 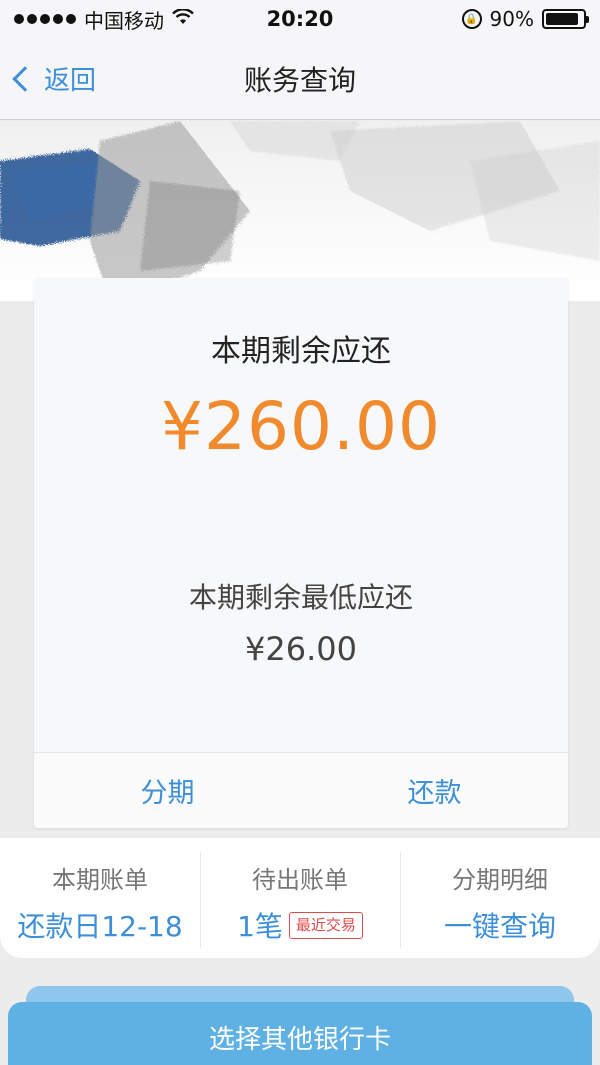 I want to click on status-right: 🔒 90%, so click(x=525, y=19).